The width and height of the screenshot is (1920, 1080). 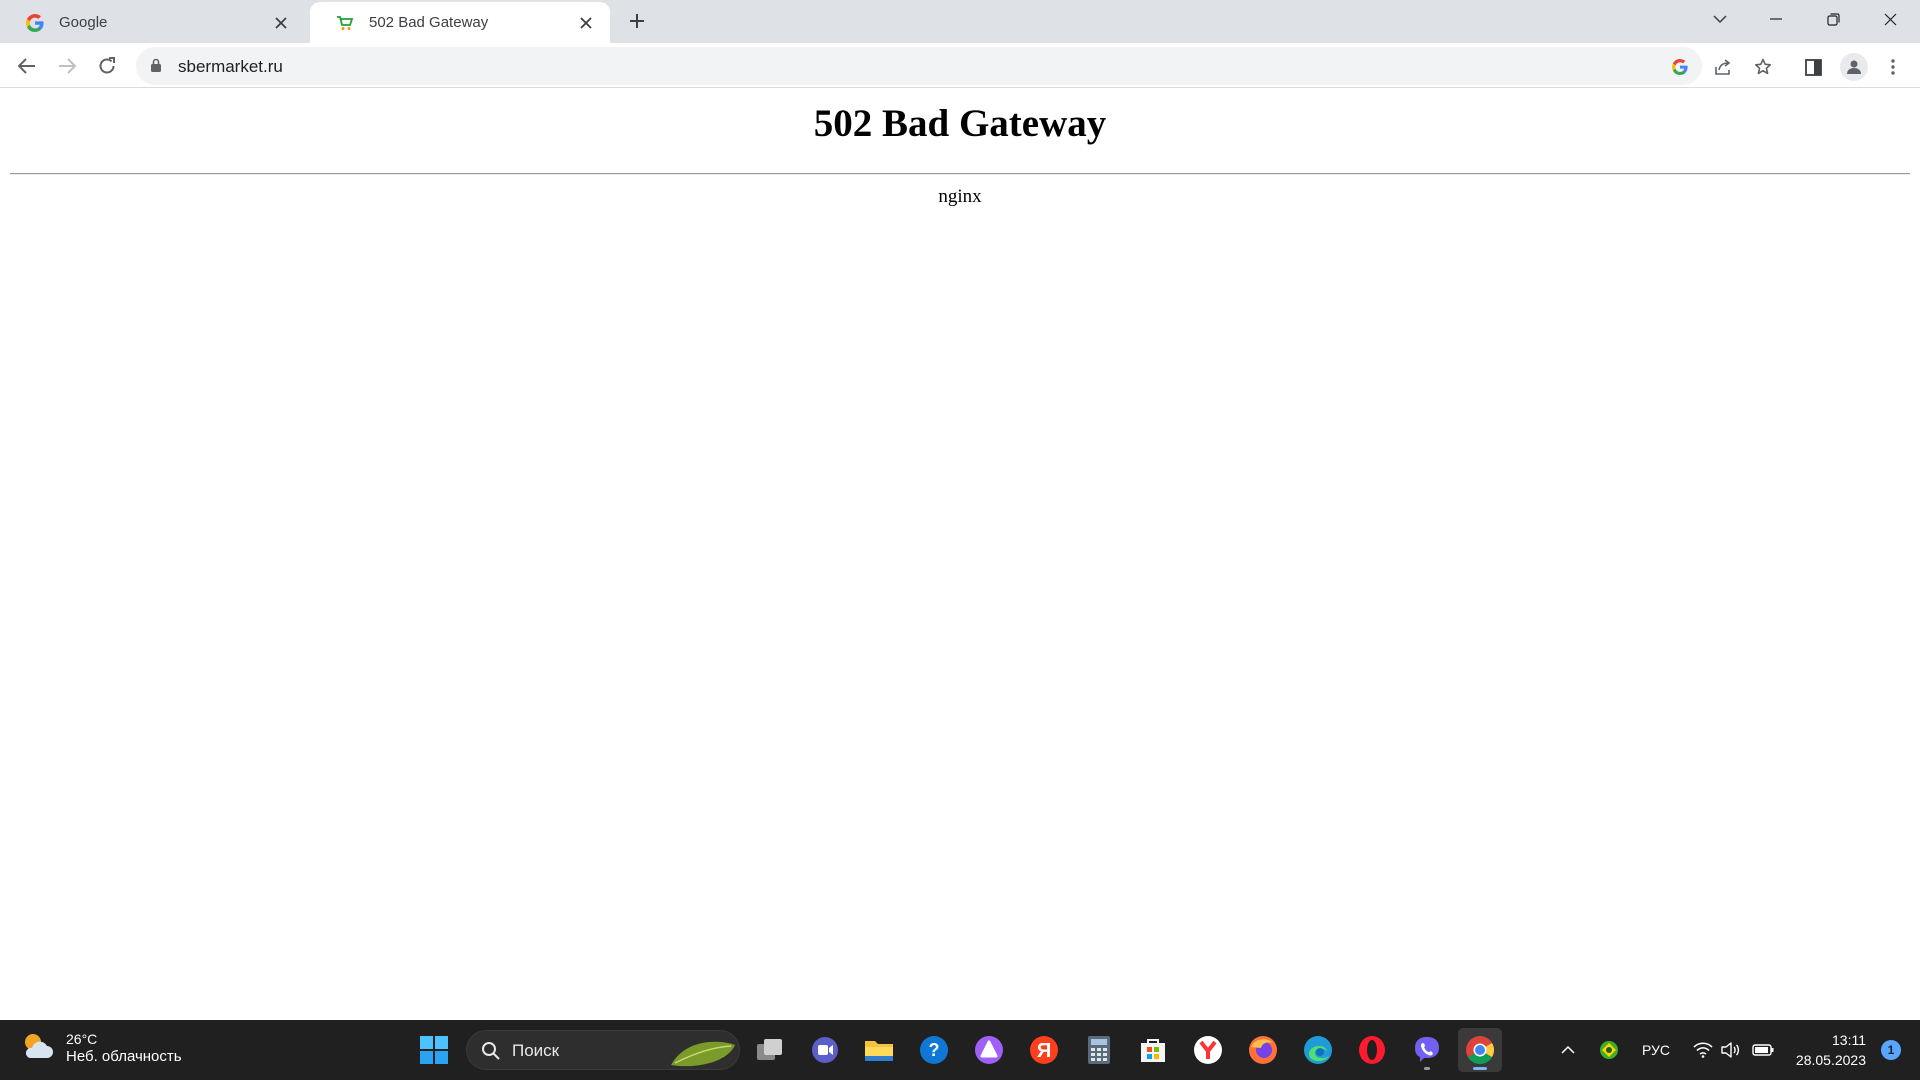 I want to click on start-button, so click(x=434, y=1050).